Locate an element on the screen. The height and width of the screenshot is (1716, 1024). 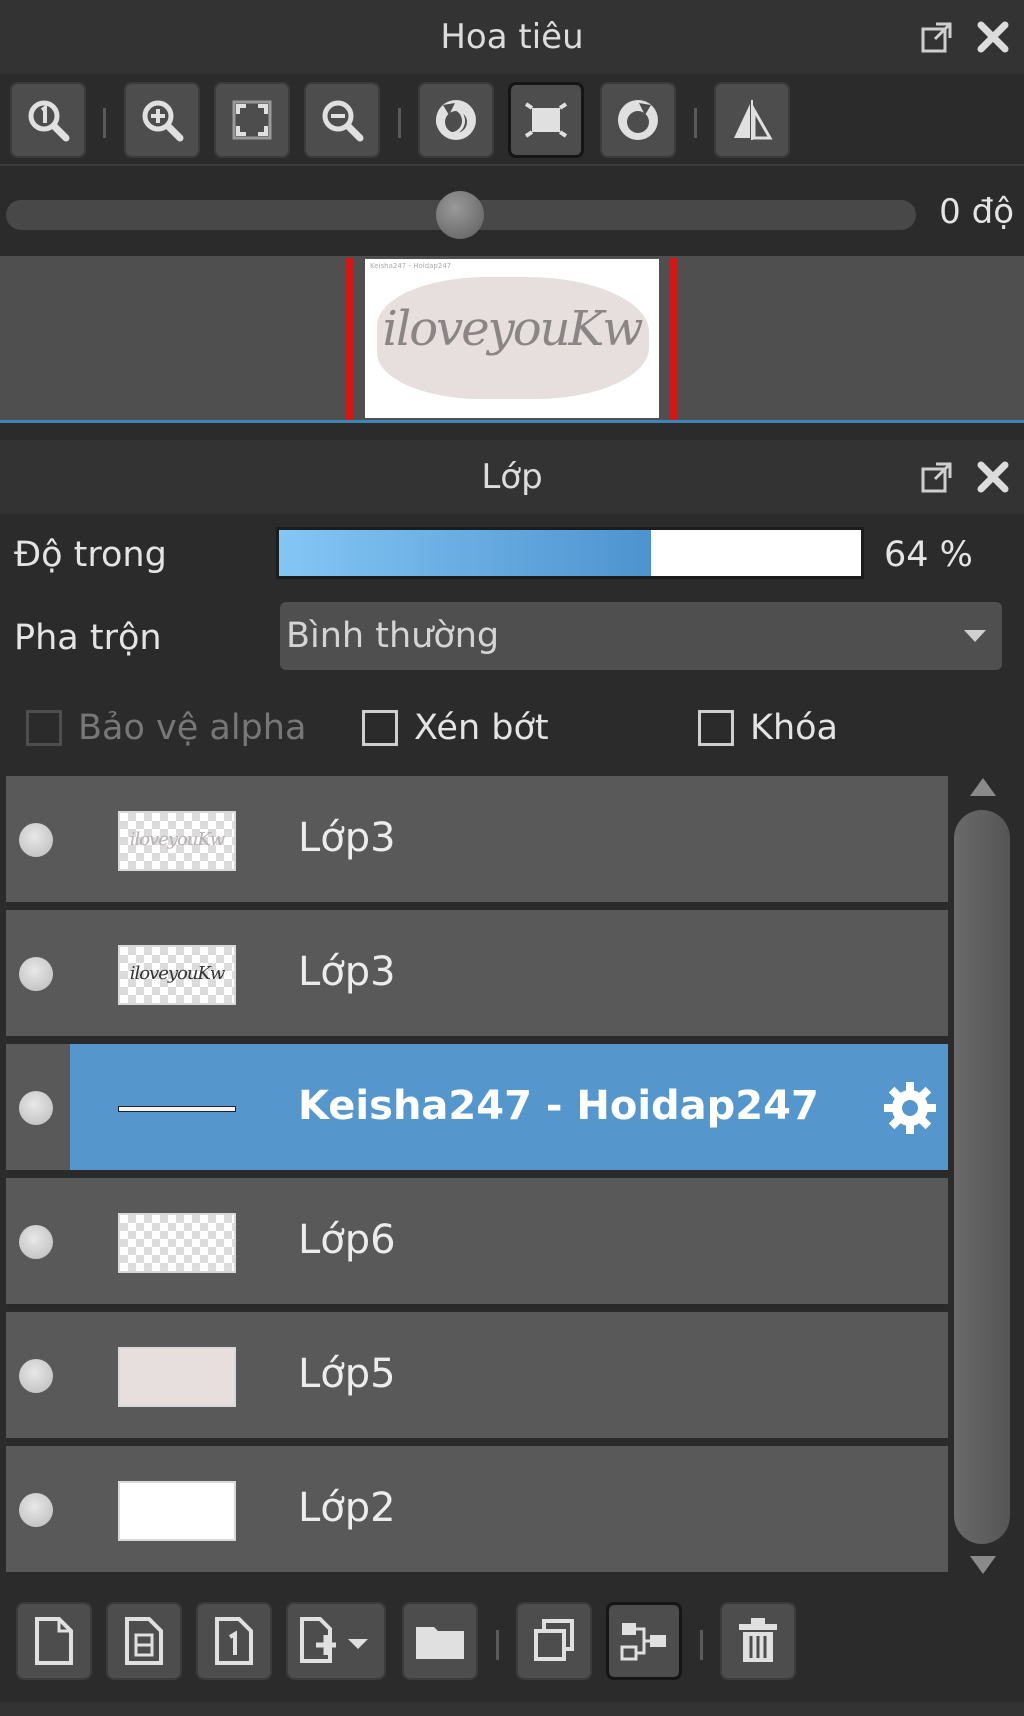
folder-icon is located at coordinates (440, 1643).